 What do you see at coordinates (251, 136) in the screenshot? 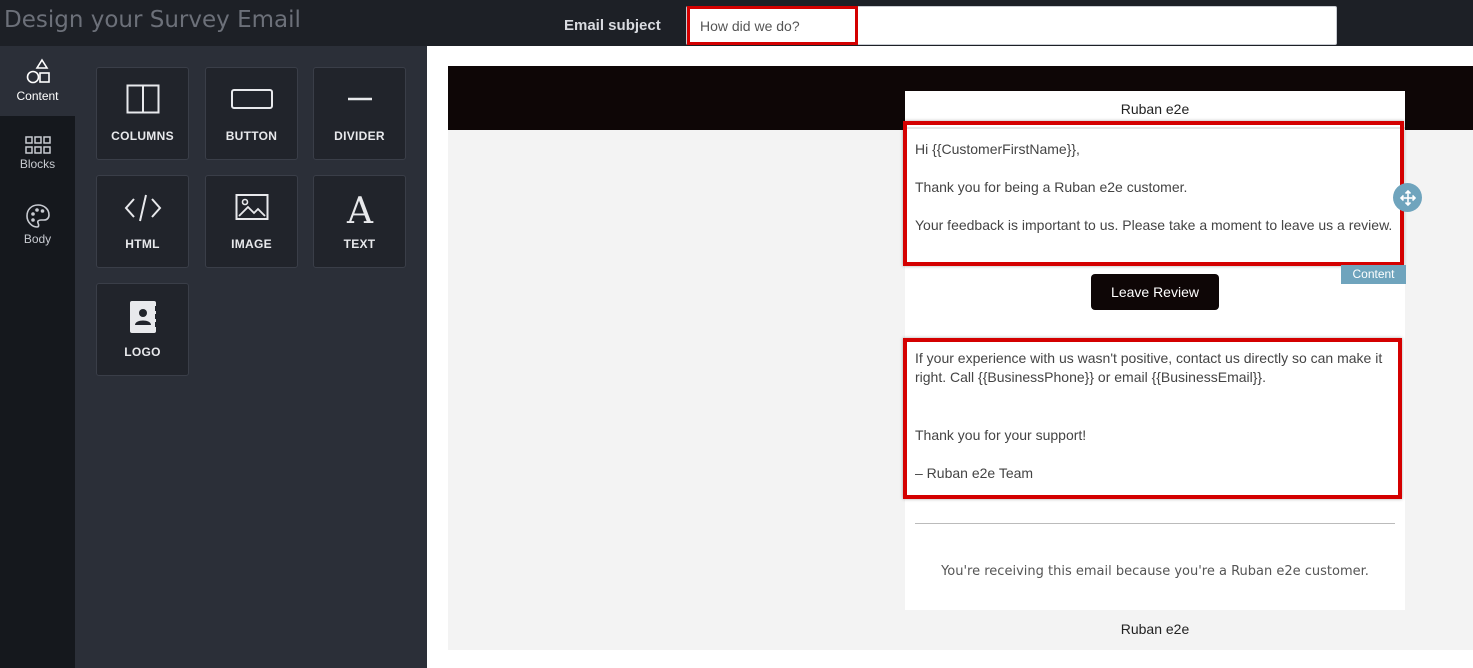
I see `tool-button-label: BUTTON` at bounding box center [251, 136].